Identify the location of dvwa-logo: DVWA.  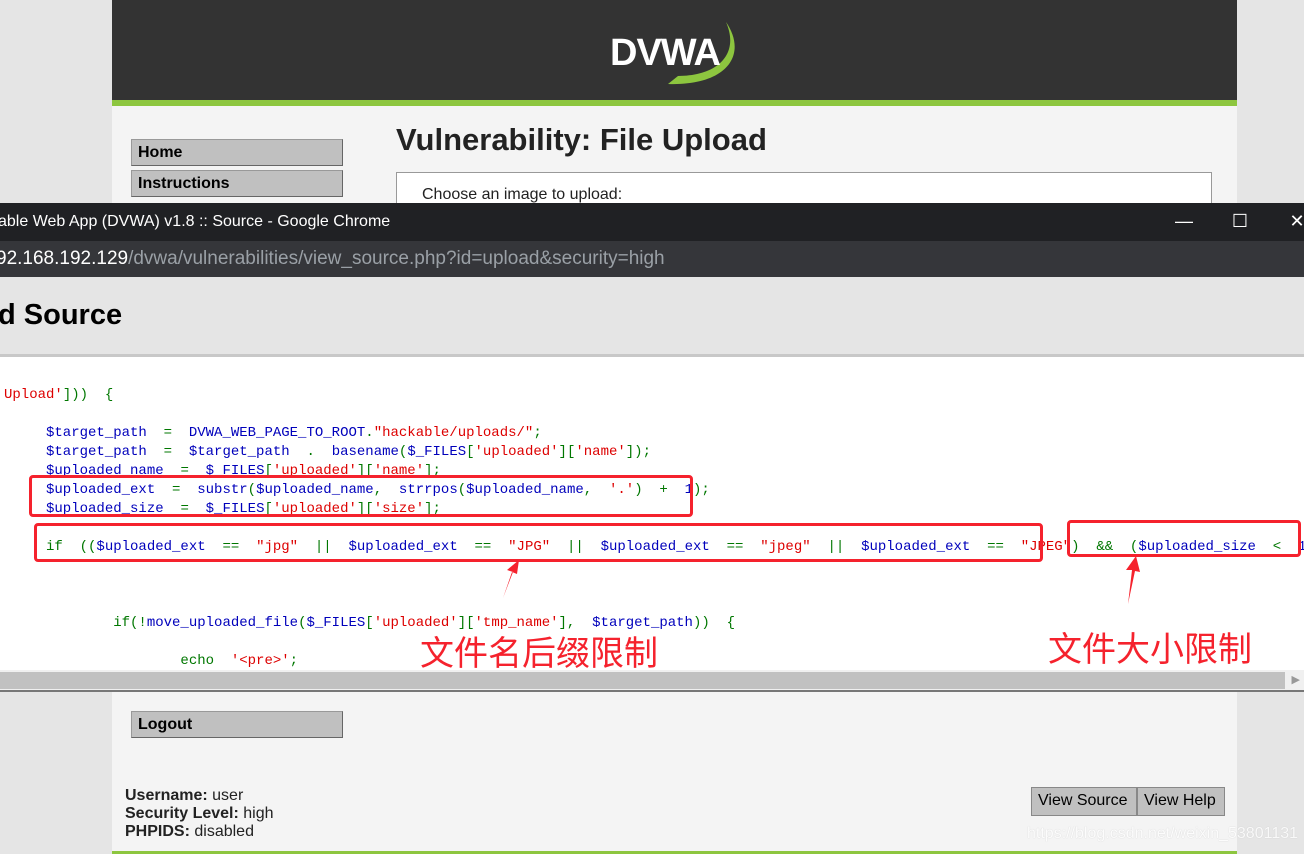
(675, 51).